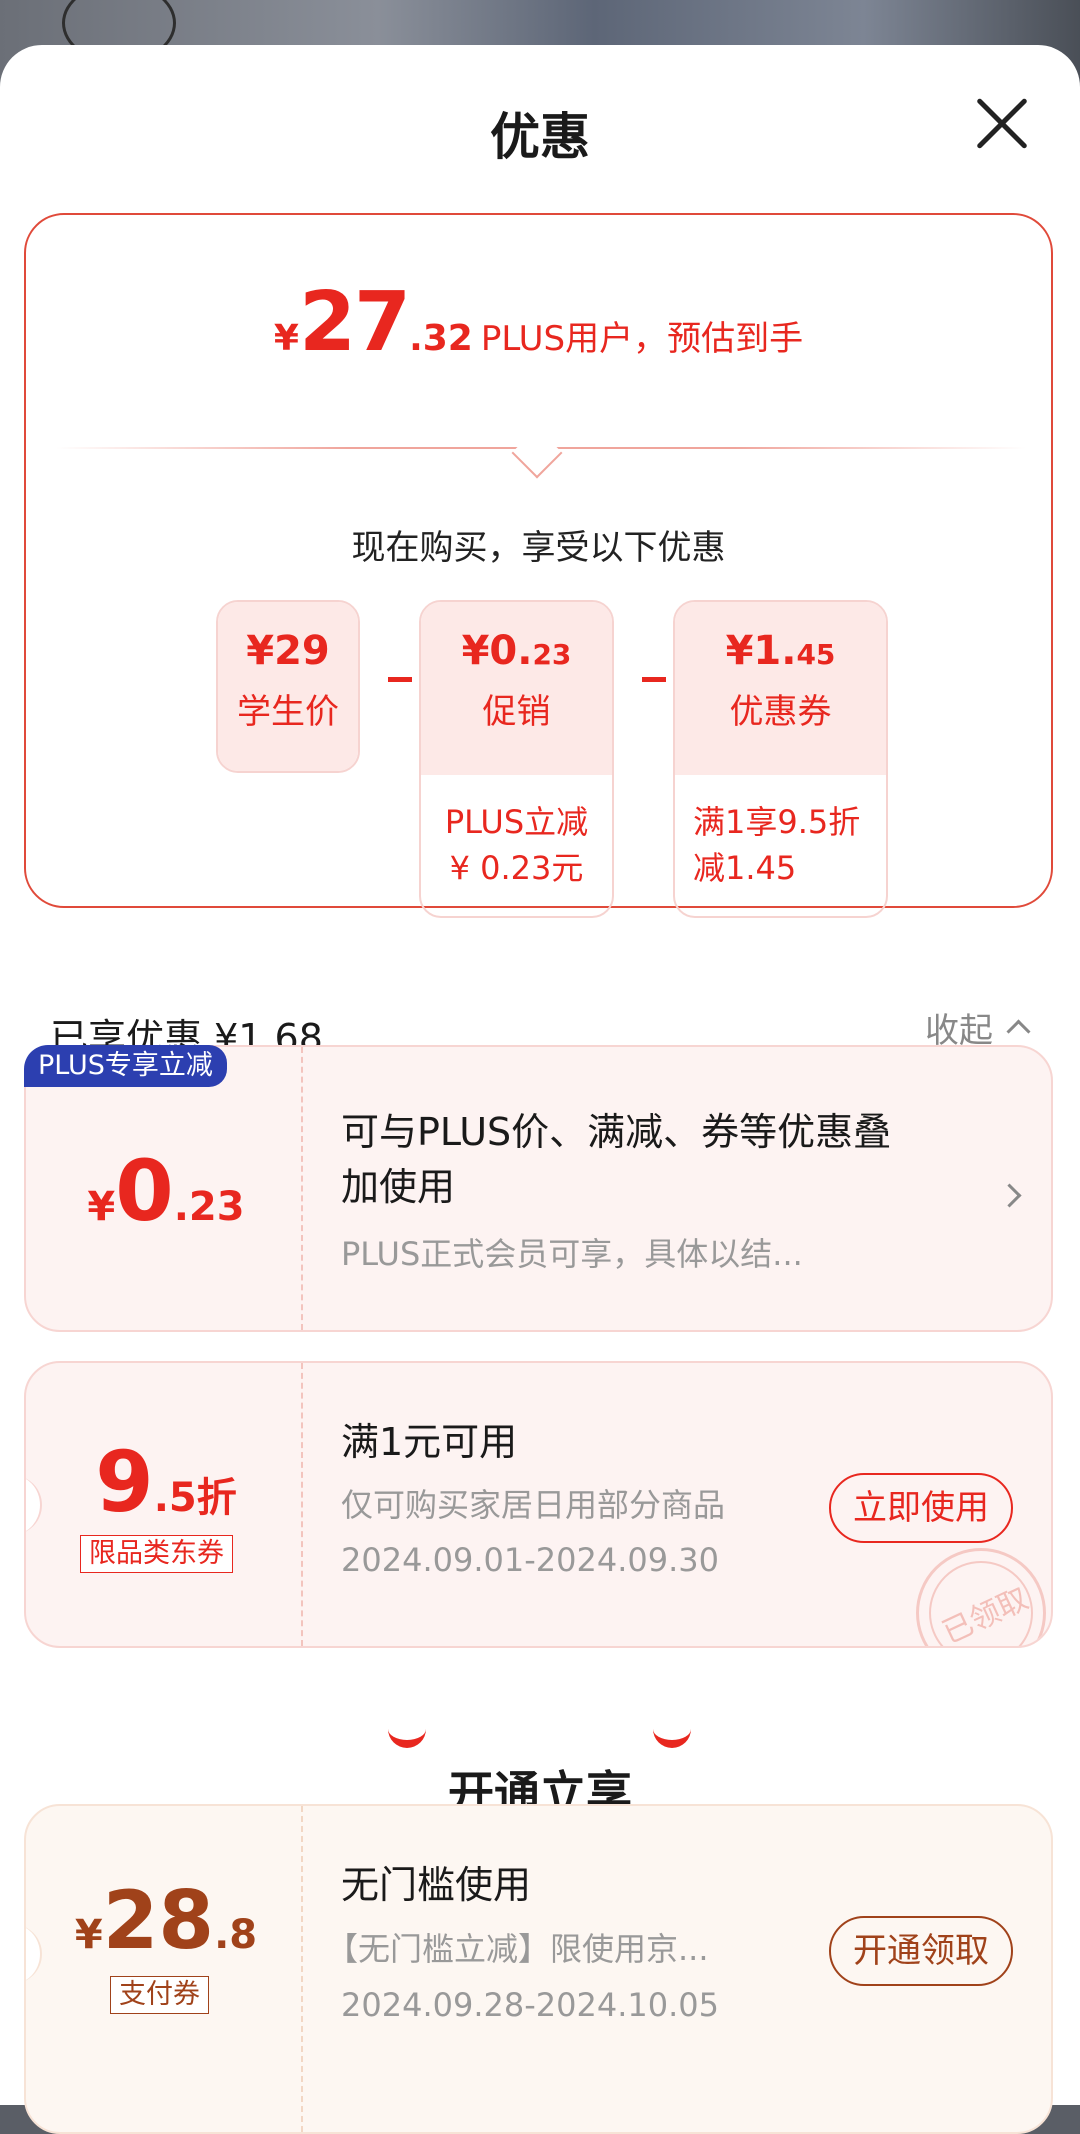 The width and height of the screenshot is (1080, 2134). Describe the element at coordinates (354, 322) in the screenshot. I see `price-integer: 27` at that location.